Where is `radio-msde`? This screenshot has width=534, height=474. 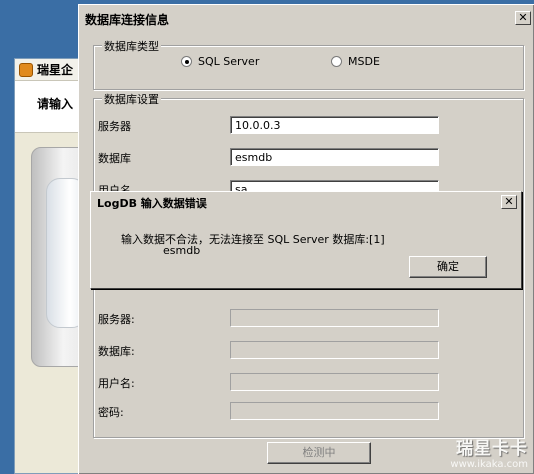
radio-msde is located at coordinates (336, 61).